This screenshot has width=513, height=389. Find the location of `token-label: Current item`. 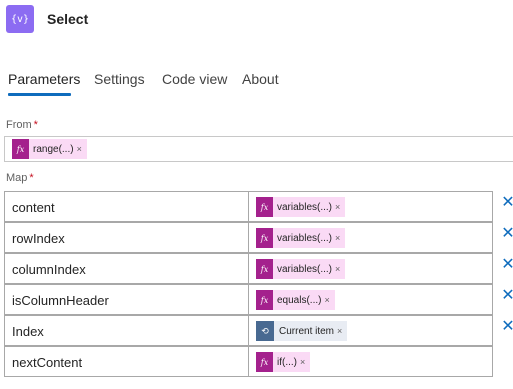

token-label: Current item is located at coordinates (307, 331).